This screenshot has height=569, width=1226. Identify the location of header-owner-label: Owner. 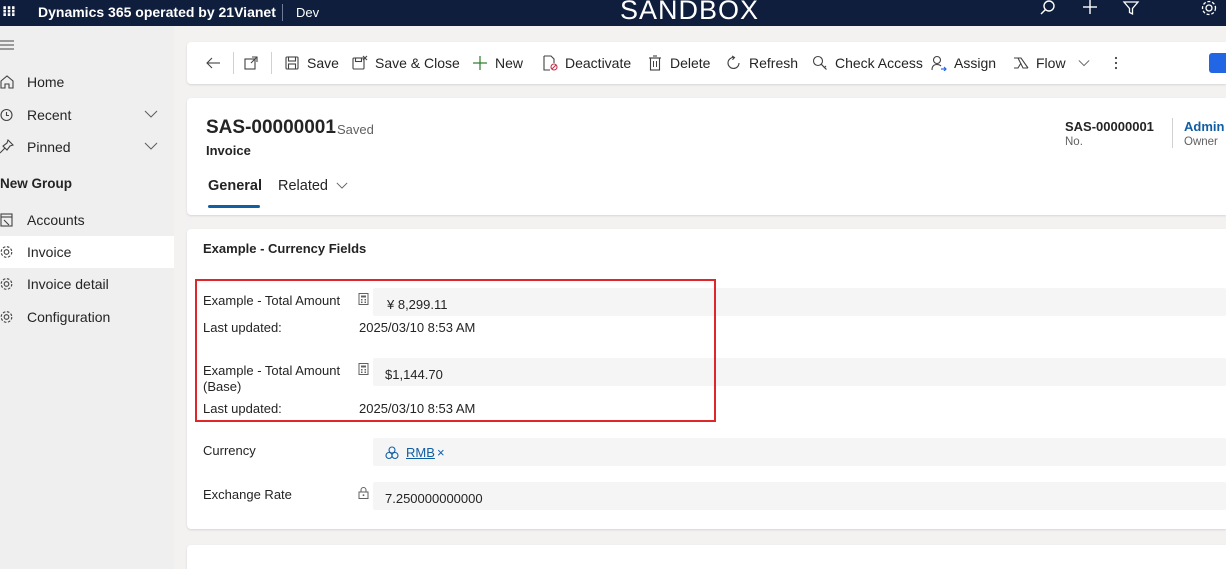
(1201, 142).